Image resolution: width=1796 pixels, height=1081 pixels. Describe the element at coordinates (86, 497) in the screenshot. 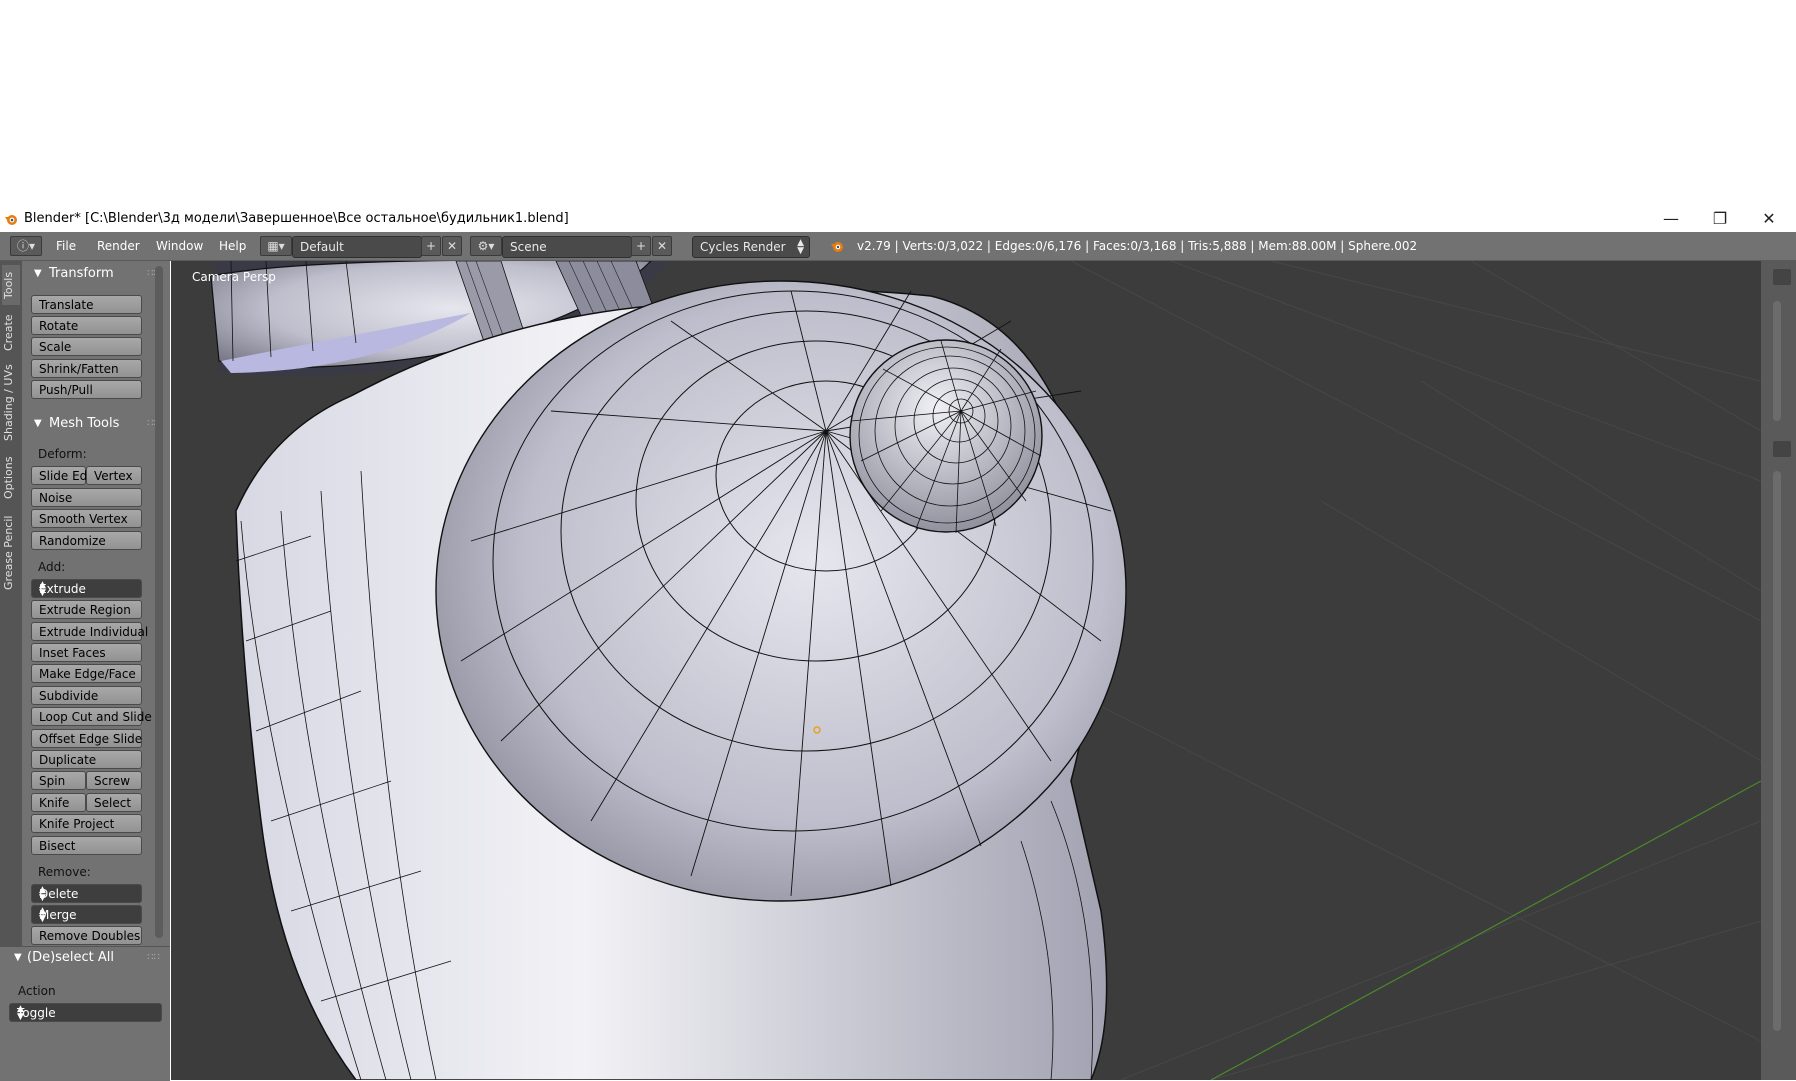

I see `noise-button: Noise` at that location.